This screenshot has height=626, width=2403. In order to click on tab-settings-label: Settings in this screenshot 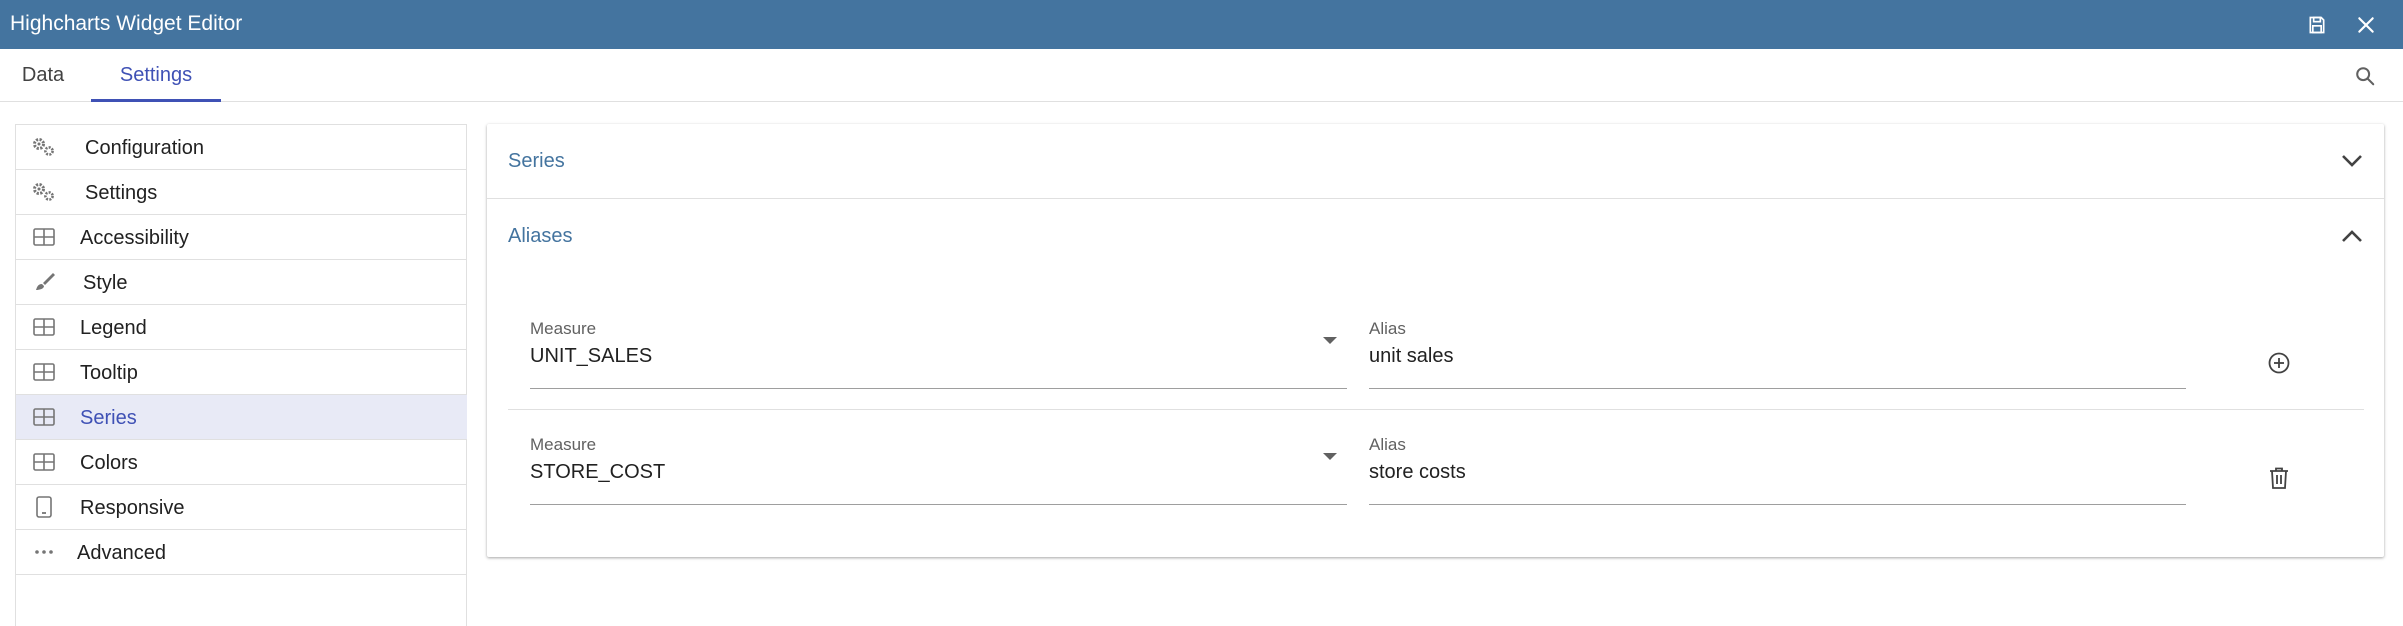, I will do `click(156, 74)`.